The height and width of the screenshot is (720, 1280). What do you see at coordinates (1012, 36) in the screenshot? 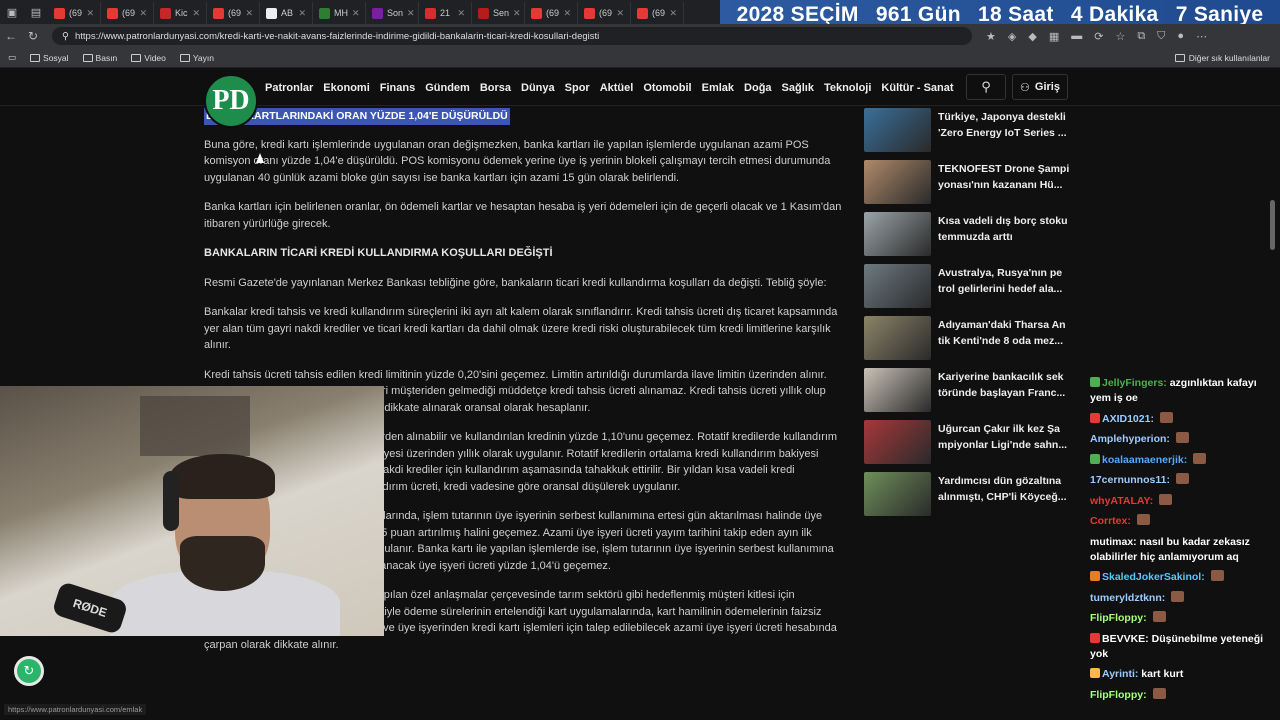
I see `extension-icon: ◈` at bounding box center [1012, 36].